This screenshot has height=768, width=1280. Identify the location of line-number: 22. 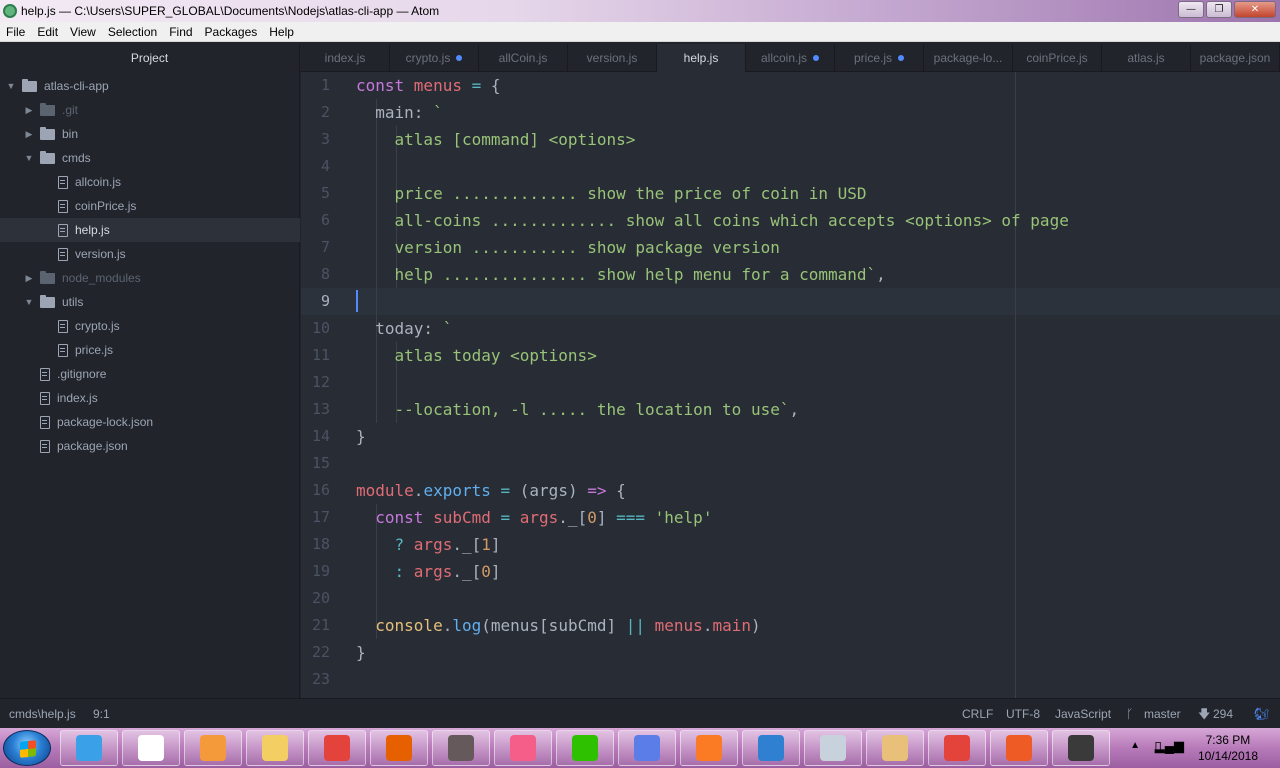
(315, 652).